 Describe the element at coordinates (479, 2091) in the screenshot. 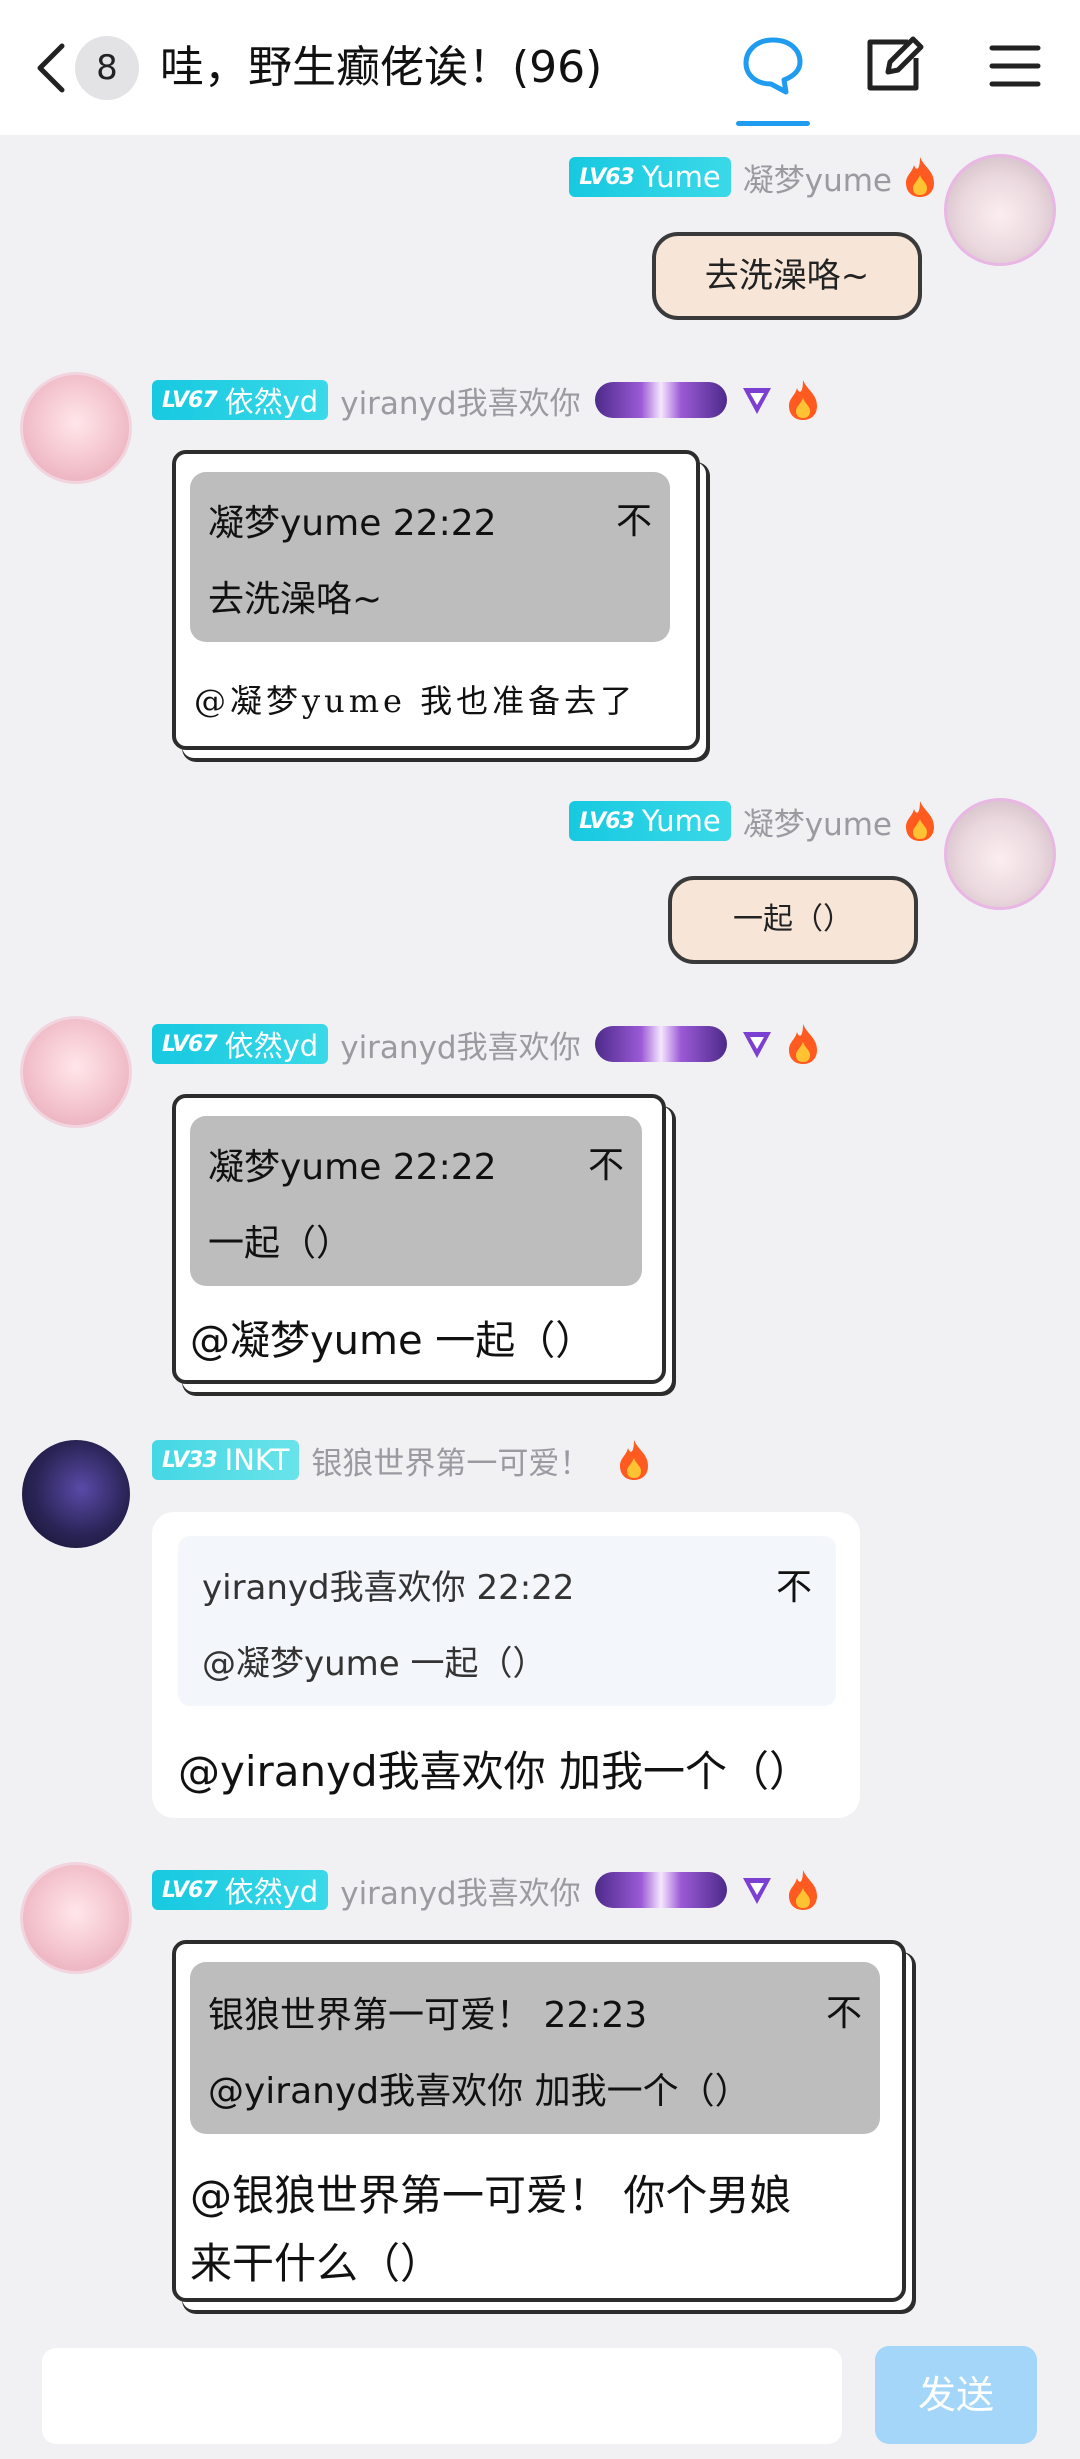

I see `quote-text: @yiranyd我喜欢你 加我一个（）` at that location.